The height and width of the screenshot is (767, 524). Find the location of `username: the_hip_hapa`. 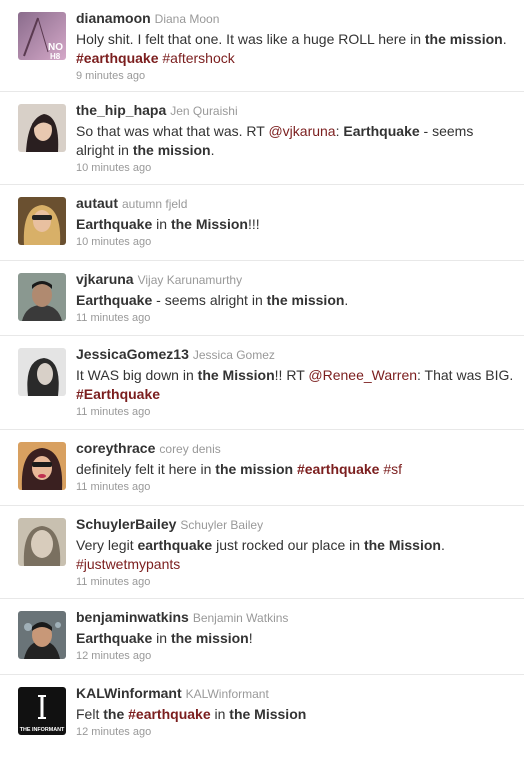

username: the_hip_hapa is located at coordinates (121, 110).